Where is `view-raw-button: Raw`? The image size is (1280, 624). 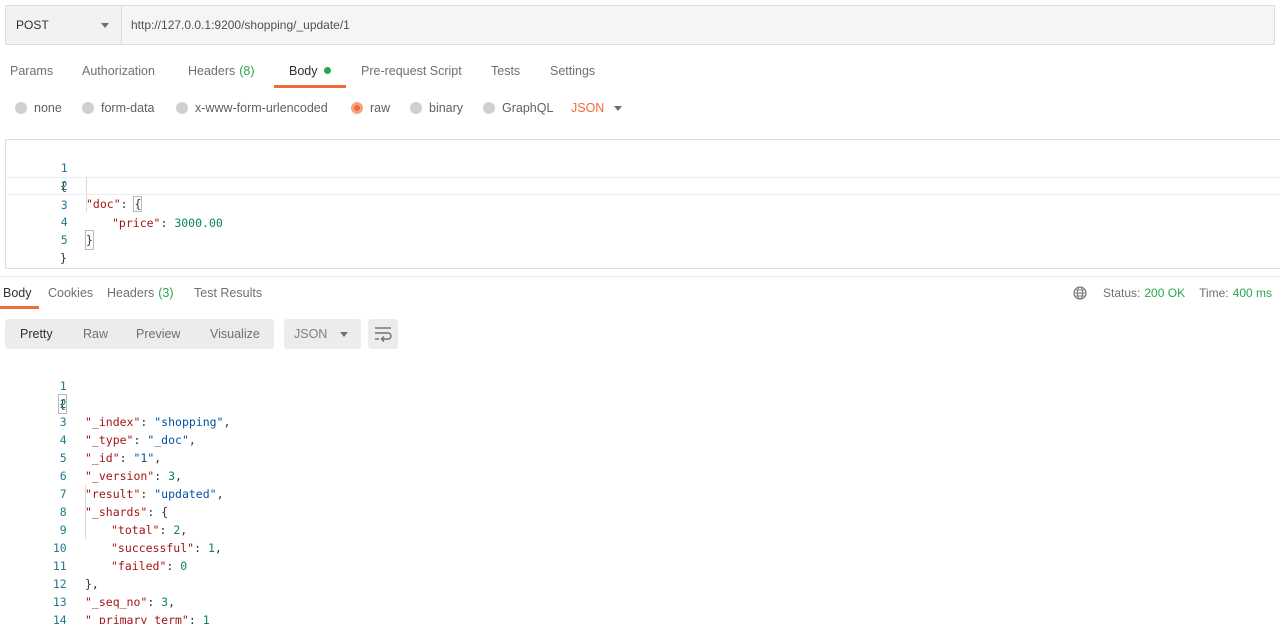
view-raw-button: Raw is located at coordinates (95, 334).